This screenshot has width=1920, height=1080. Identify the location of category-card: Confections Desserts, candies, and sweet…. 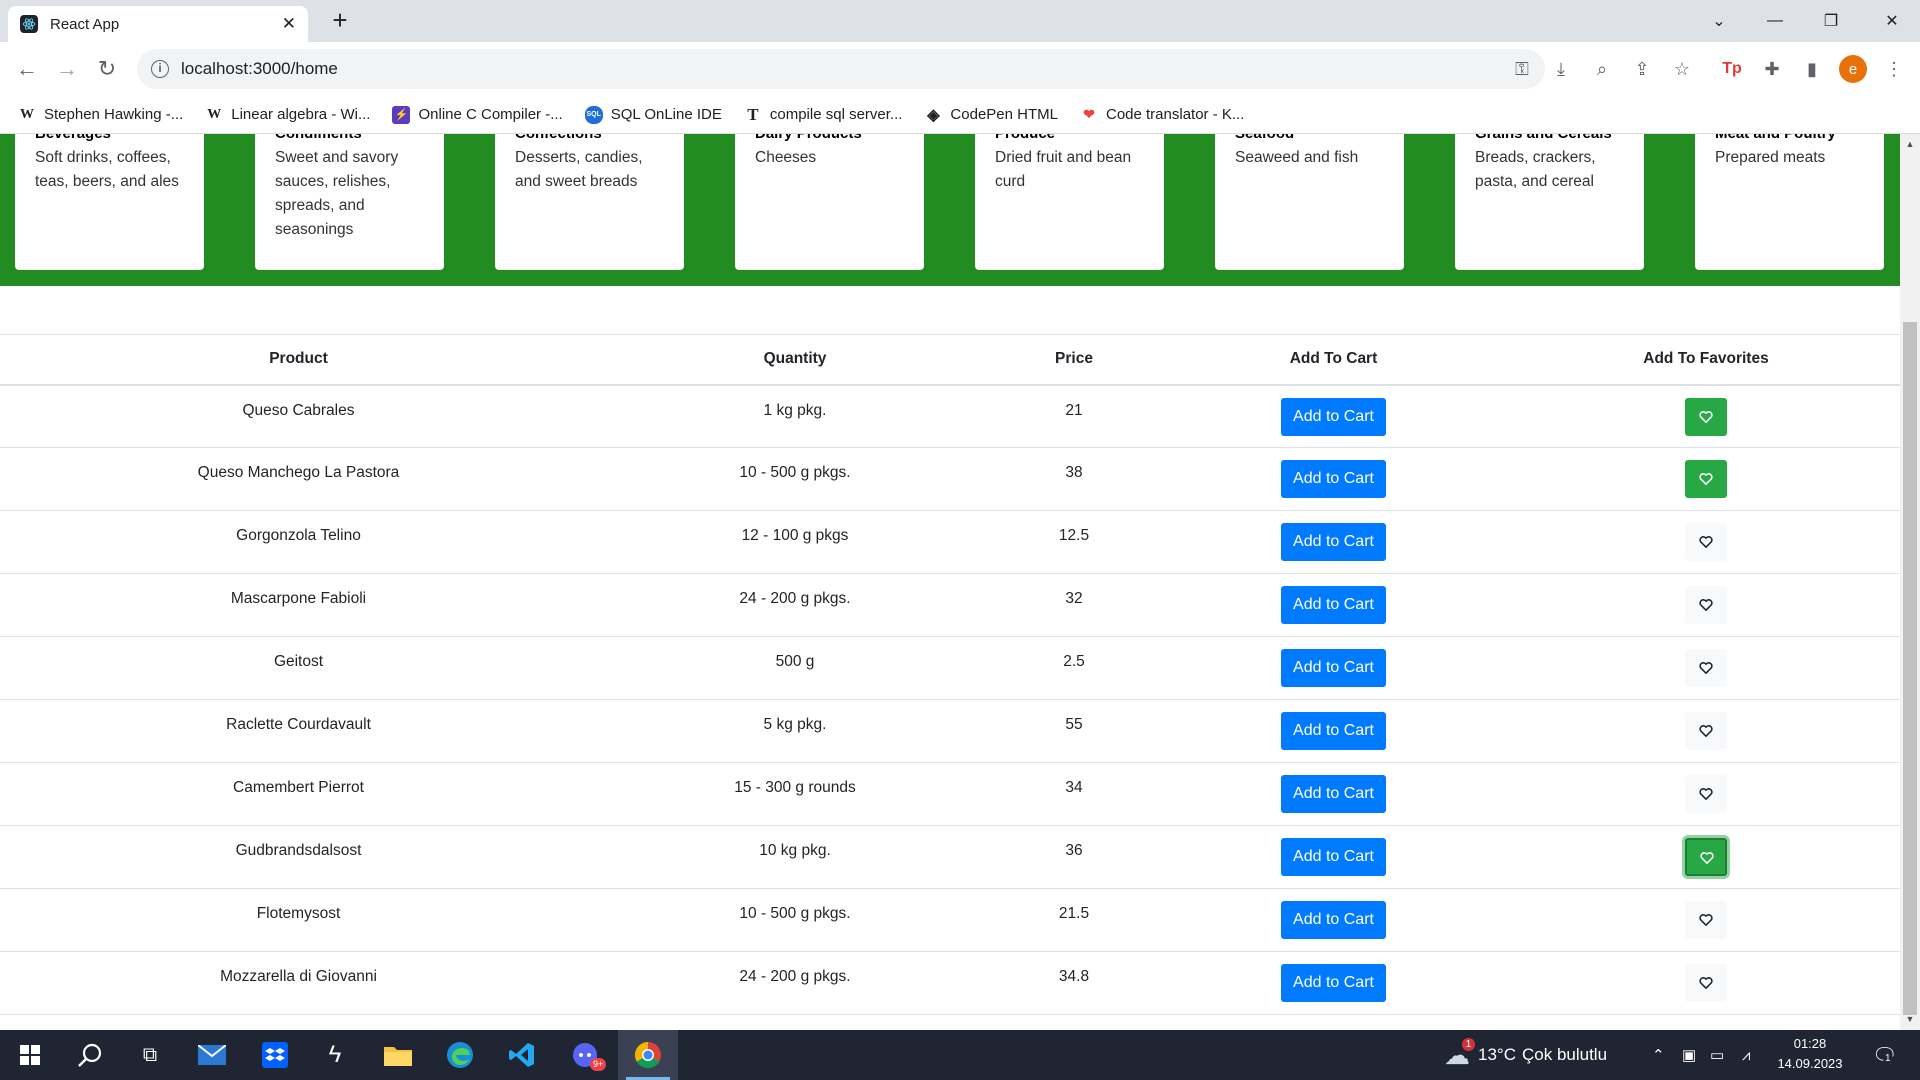
(589, 202).